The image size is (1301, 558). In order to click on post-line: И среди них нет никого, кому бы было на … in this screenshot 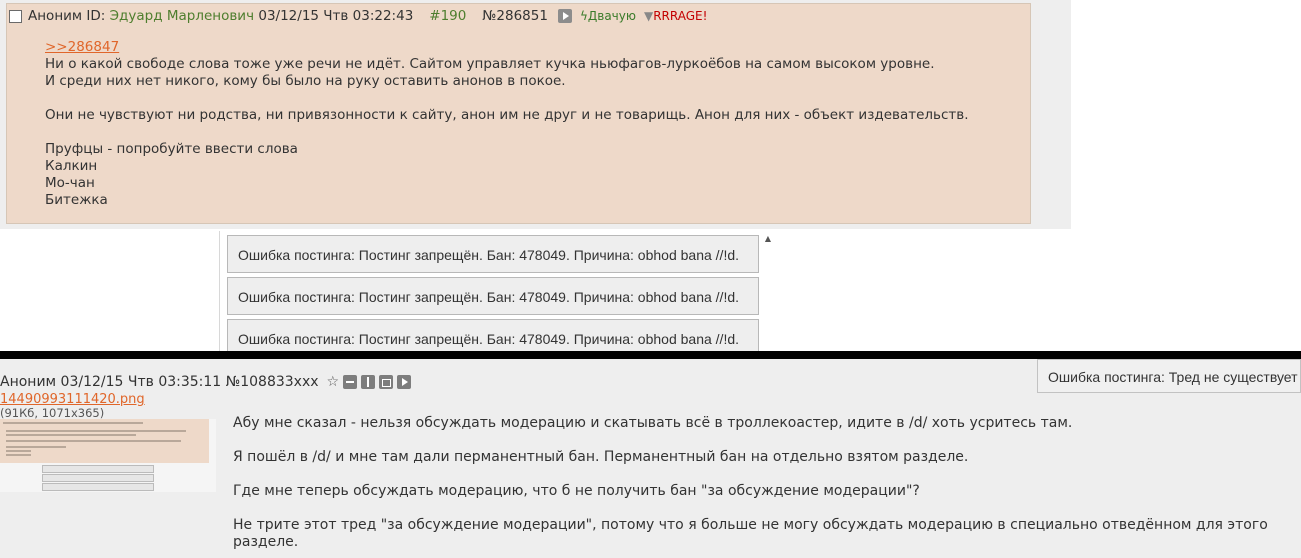, I will do `click(305, 81)`.